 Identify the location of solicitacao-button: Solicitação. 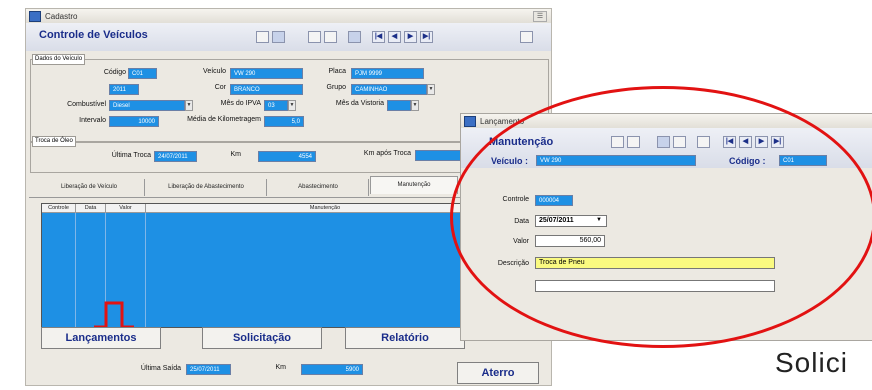
(262, 338).